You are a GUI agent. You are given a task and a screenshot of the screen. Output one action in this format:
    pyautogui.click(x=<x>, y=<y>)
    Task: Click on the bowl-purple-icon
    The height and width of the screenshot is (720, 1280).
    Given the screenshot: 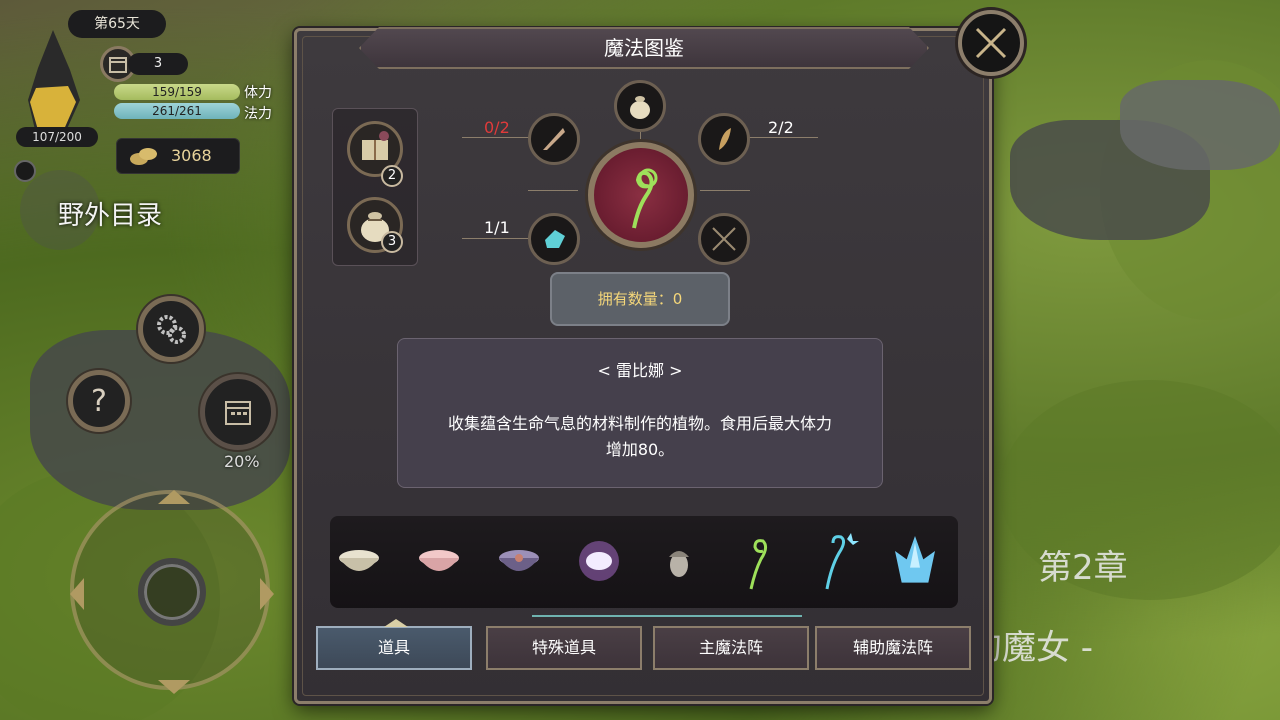 What is the action you would take?
    pyautogui.click(x=519, y=561)
    